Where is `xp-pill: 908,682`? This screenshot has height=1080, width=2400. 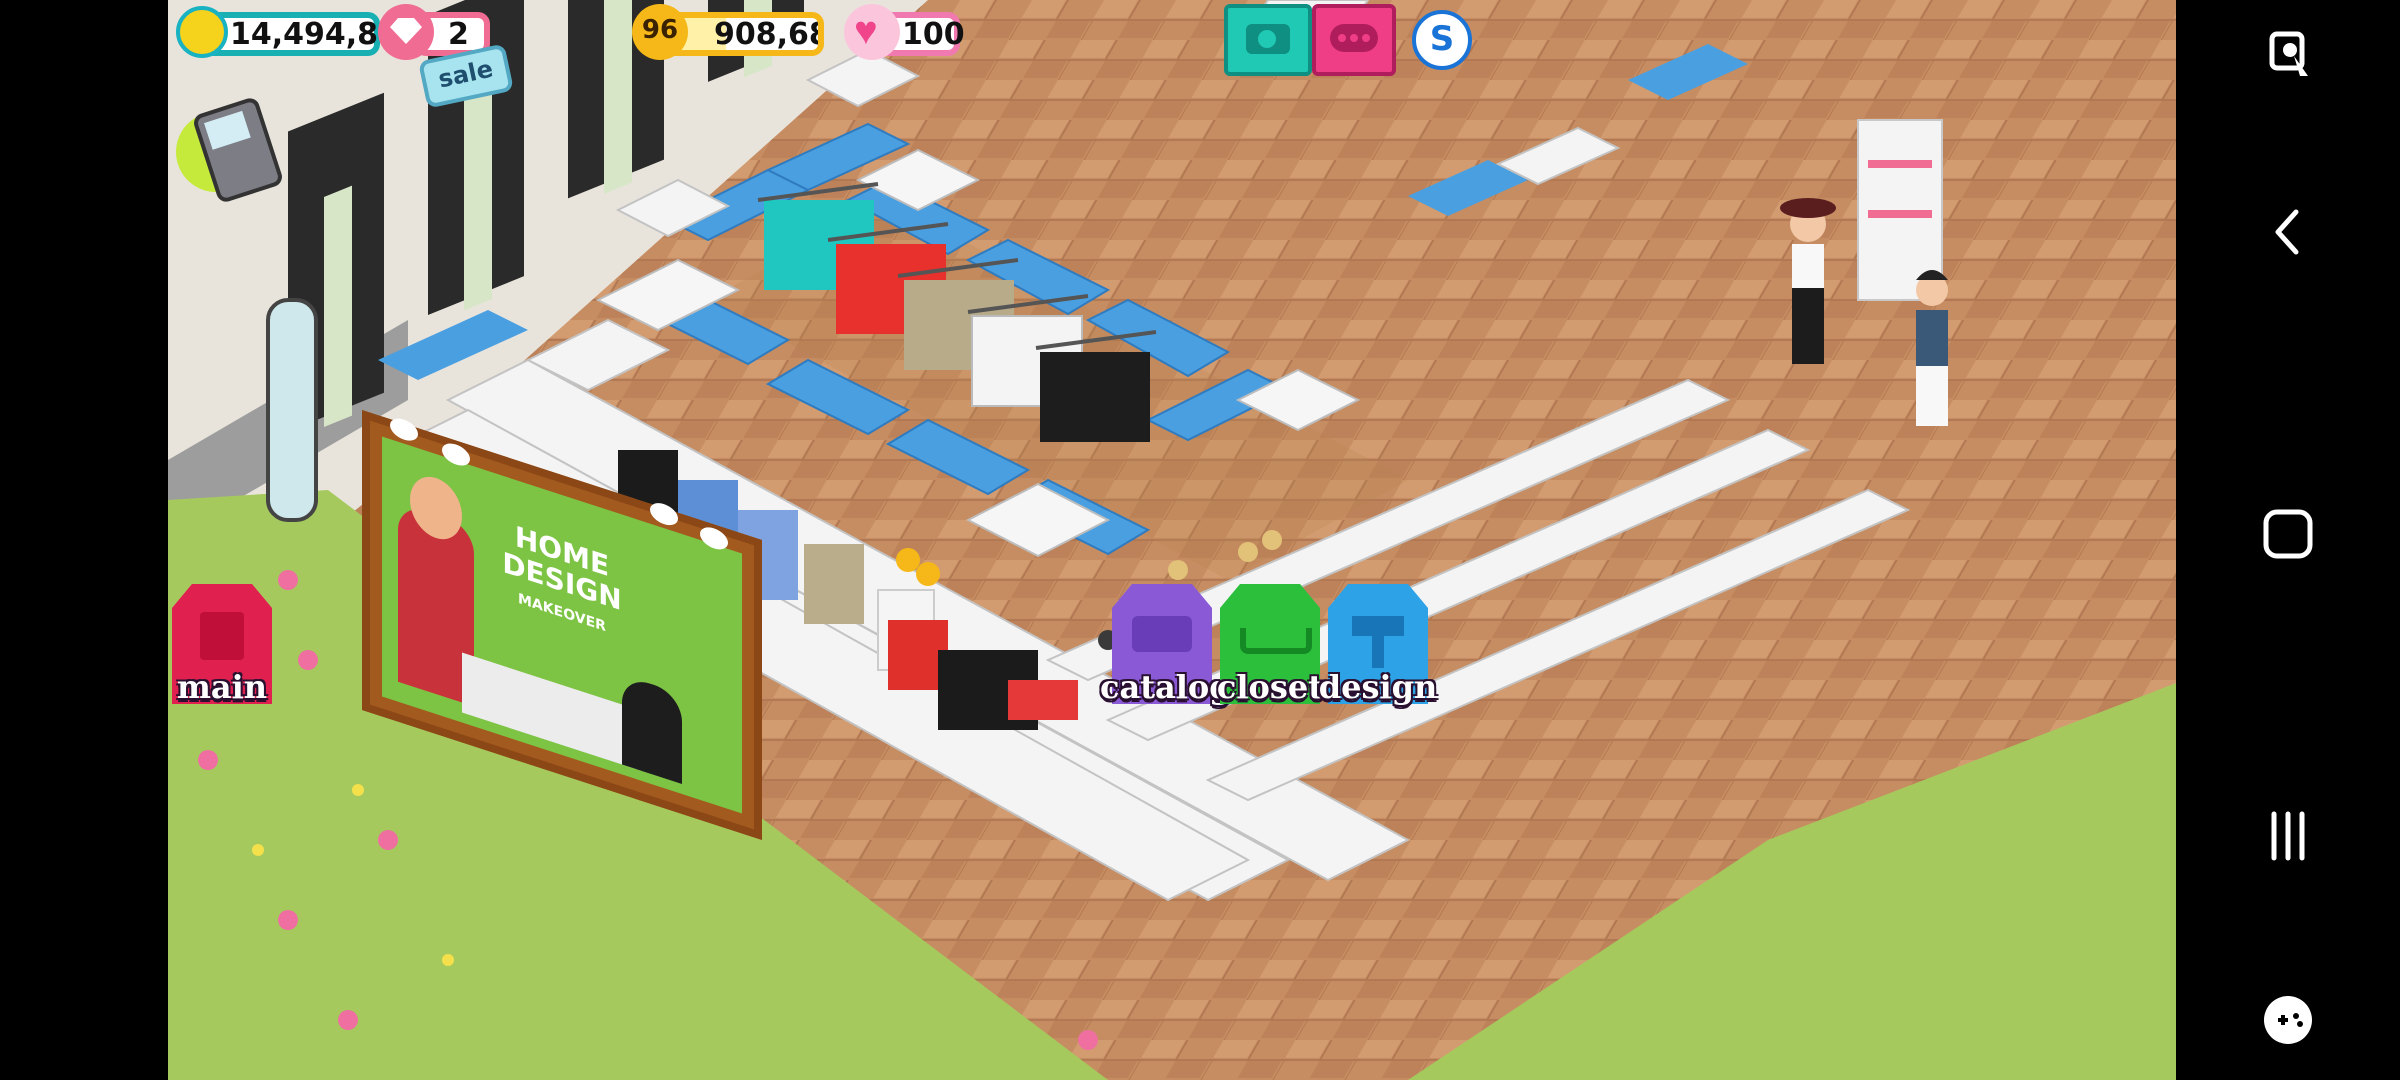
xp-pill: 908,682 is located at coordinates (744, 34).